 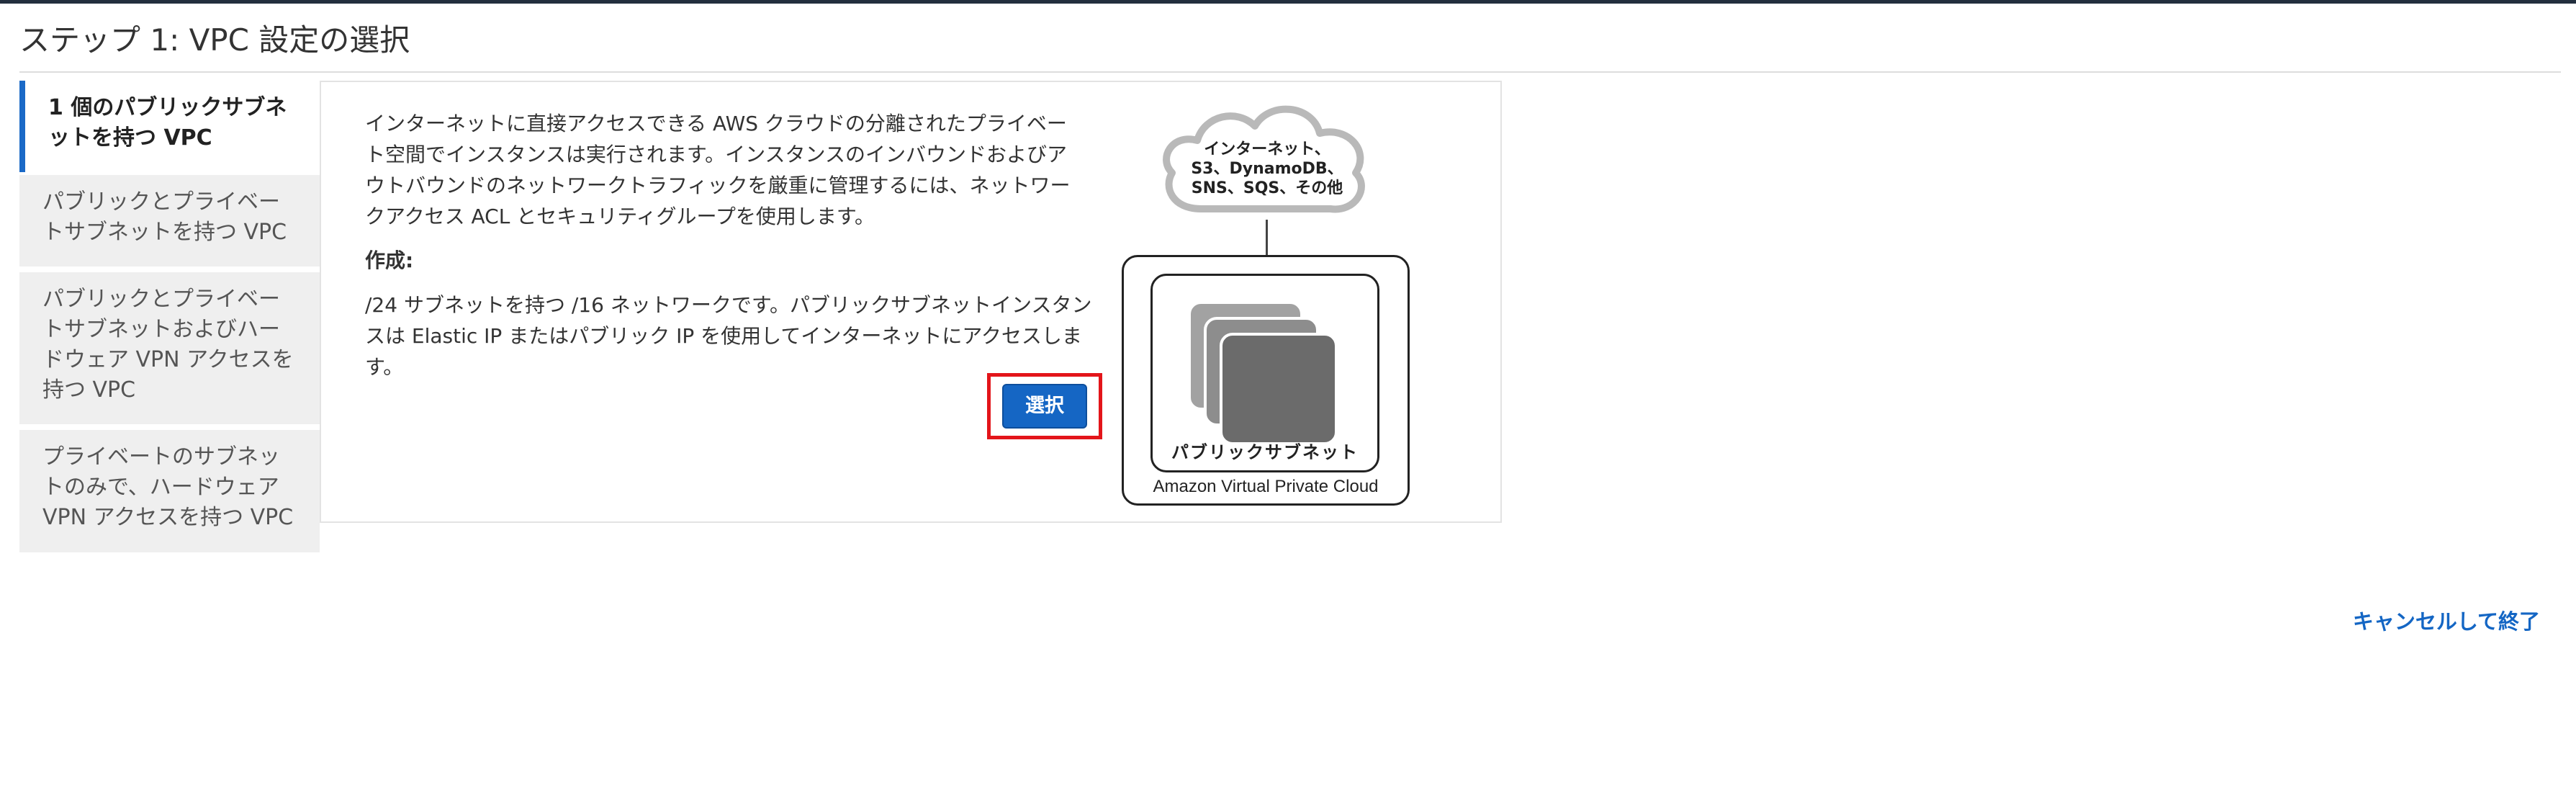 What do you see at coordinates (1267, 238) in the screenshot?
I see `cloud-connector-line` at bounding box center [1267, 238].